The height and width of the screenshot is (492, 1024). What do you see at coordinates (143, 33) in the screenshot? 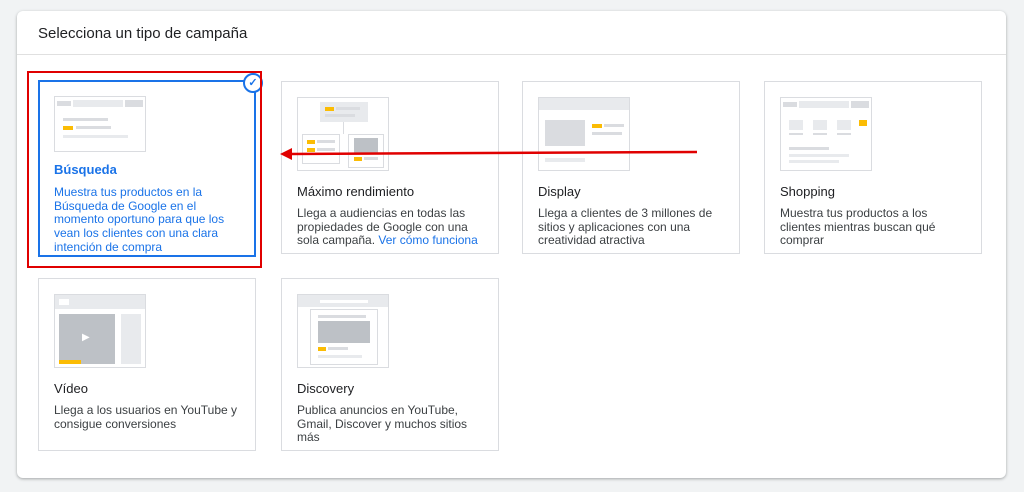
I see `panel-title: Selecciona un tipo de campaña` at bounding box center [143, 33].